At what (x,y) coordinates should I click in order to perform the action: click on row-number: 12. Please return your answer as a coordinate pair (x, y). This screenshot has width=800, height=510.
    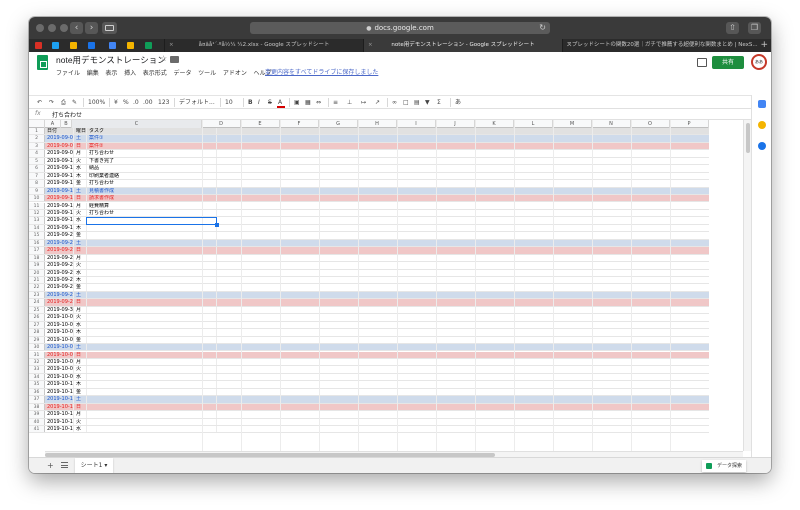
    Looking at the image, I should click on (37, 213).